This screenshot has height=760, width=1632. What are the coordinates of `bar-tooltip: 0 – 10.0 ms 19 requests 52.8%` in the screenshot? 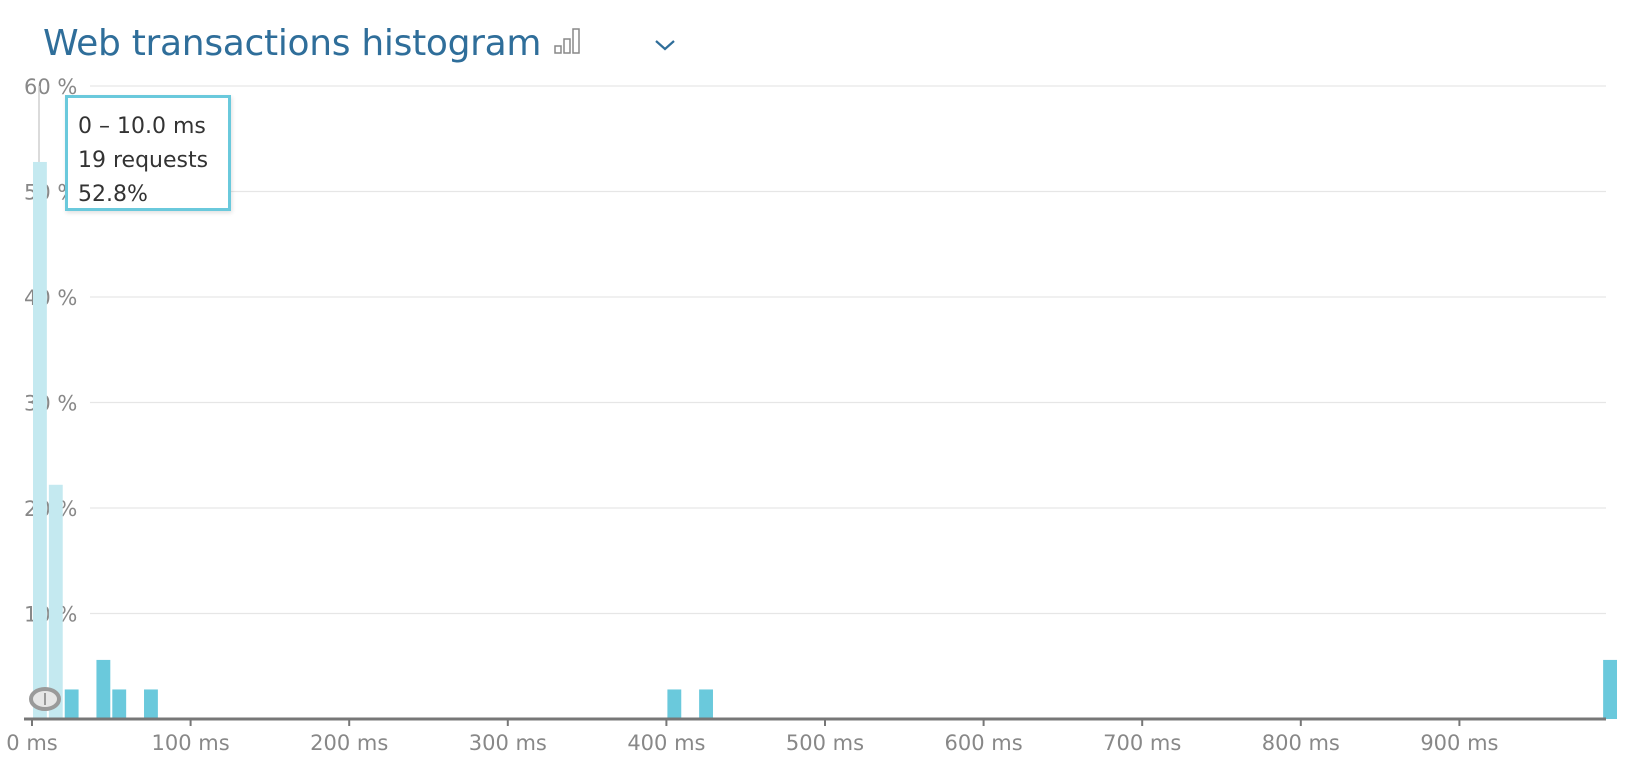 It's located at (148, 153).